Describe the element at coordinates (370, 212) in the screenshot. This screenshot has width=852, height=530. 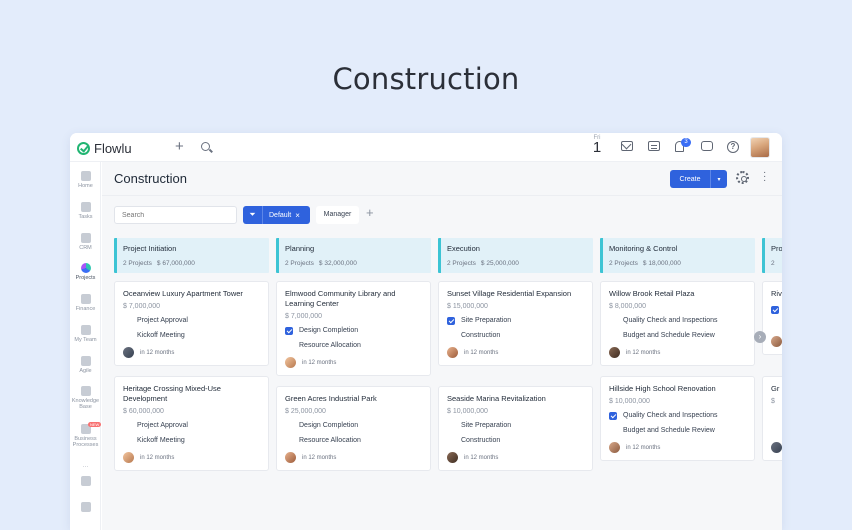
I see `add-filter-icon: +` at that location.